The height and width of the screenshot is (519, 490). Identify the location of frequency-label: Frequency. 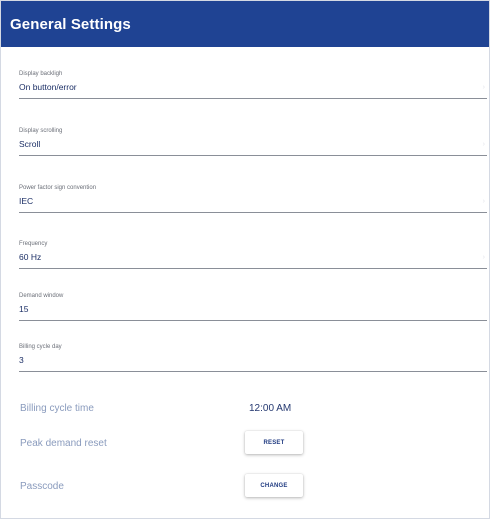
(33, 244).